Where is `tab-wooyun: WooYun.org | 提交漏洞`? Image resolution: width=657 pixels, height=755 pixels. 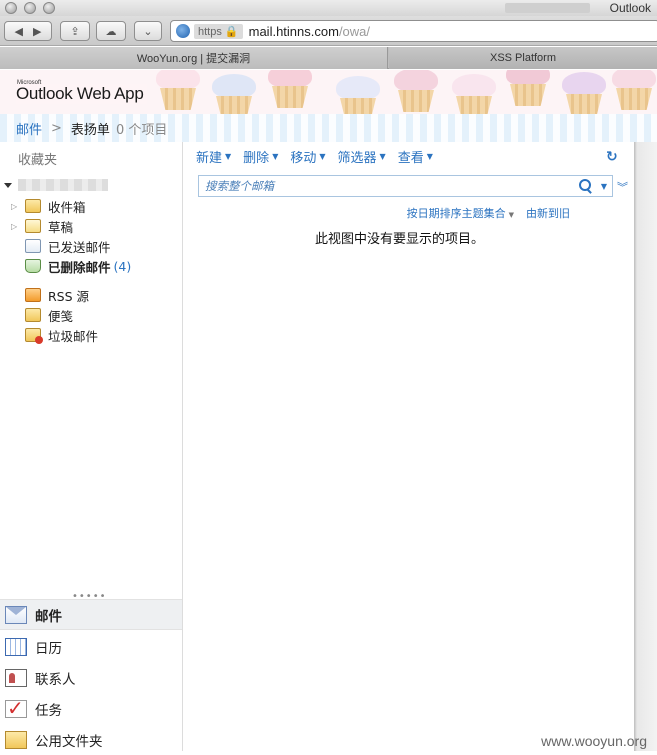
tab-wooyun: WooYun.org | 提交漏洞 is located at coordinates (194, 58).